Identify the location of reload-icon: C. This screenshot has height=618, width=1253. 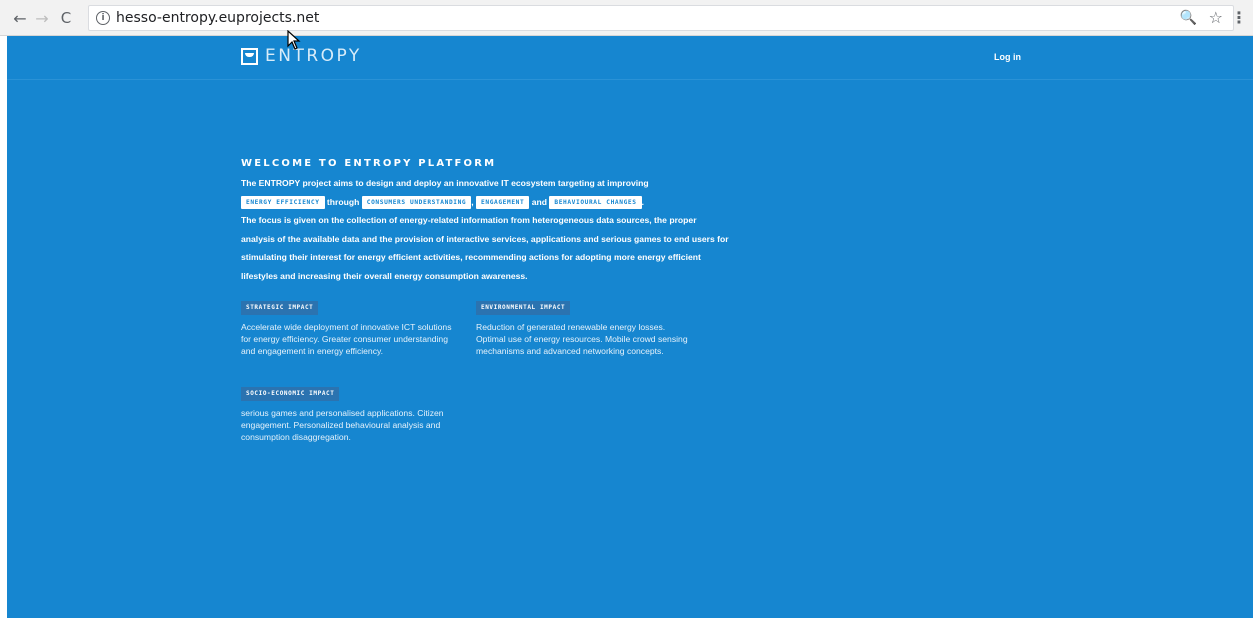
(66, 18).